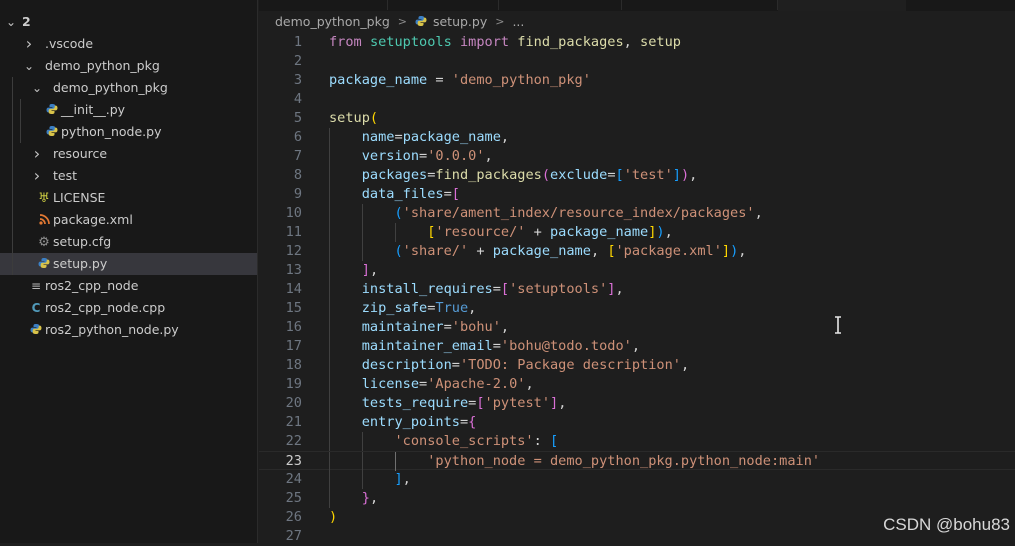 This screenshot has height=546, width=1015. Describe the element at coordinates (293, 384) in the screenshot. I see `line-number: 19` at that location.